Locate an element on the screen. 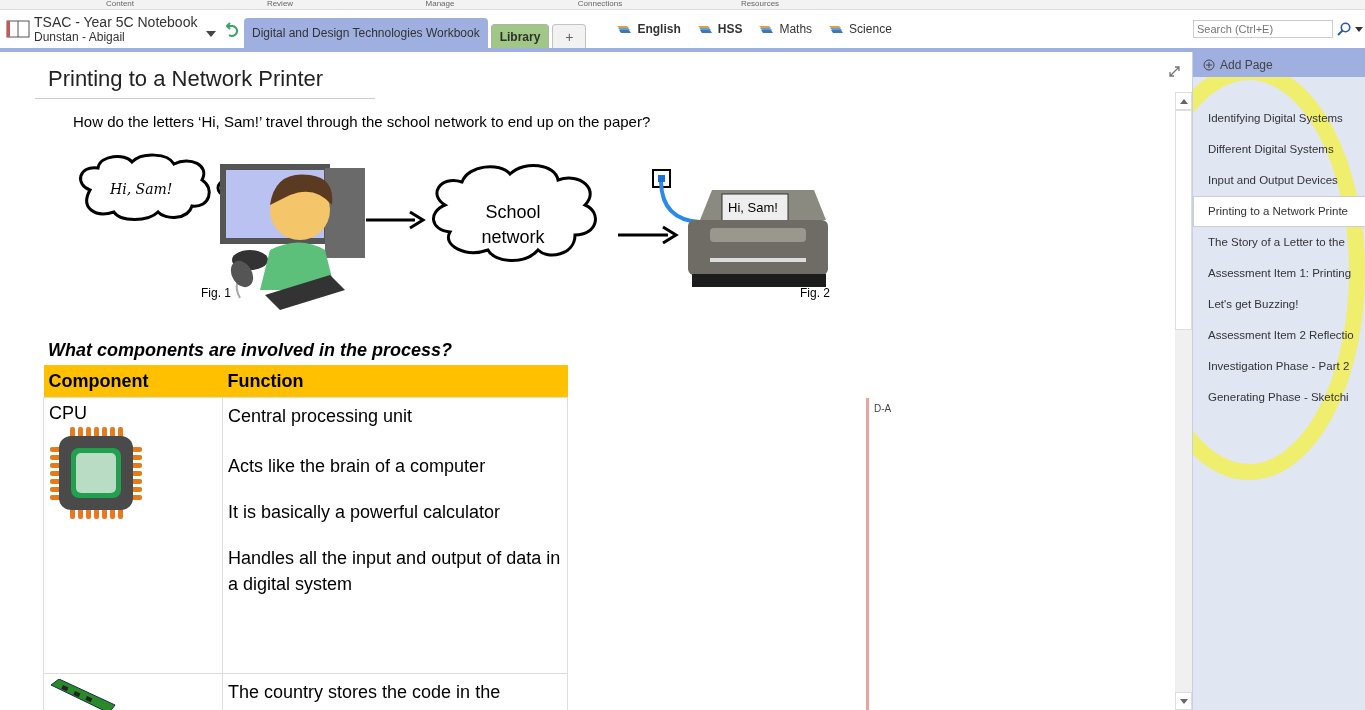  ribbon-group-label: Manage is located at coordinates (440, 4).